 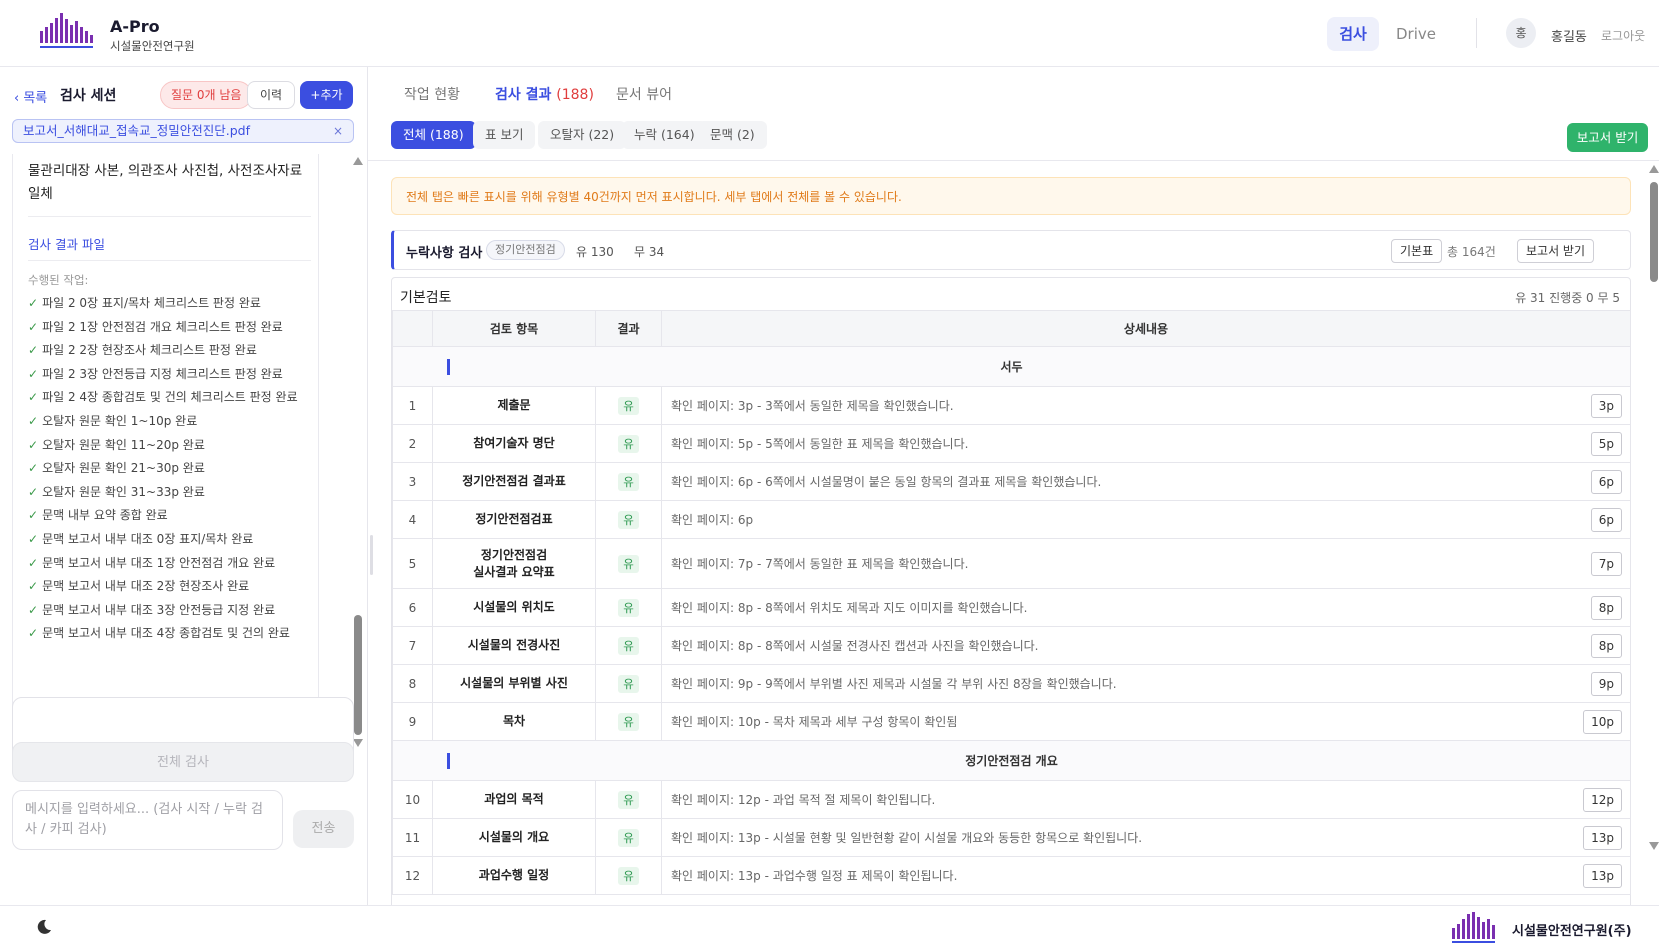 I want to click on send-button: 전송, so click(x=323, y=829).